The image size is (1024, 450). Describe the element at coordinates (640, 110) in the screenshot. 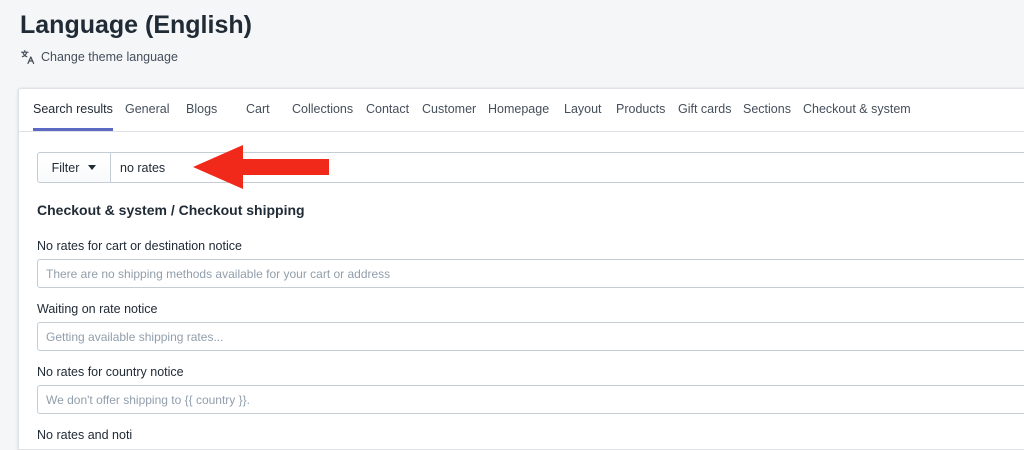

I see `tab-products: Products` at that location.